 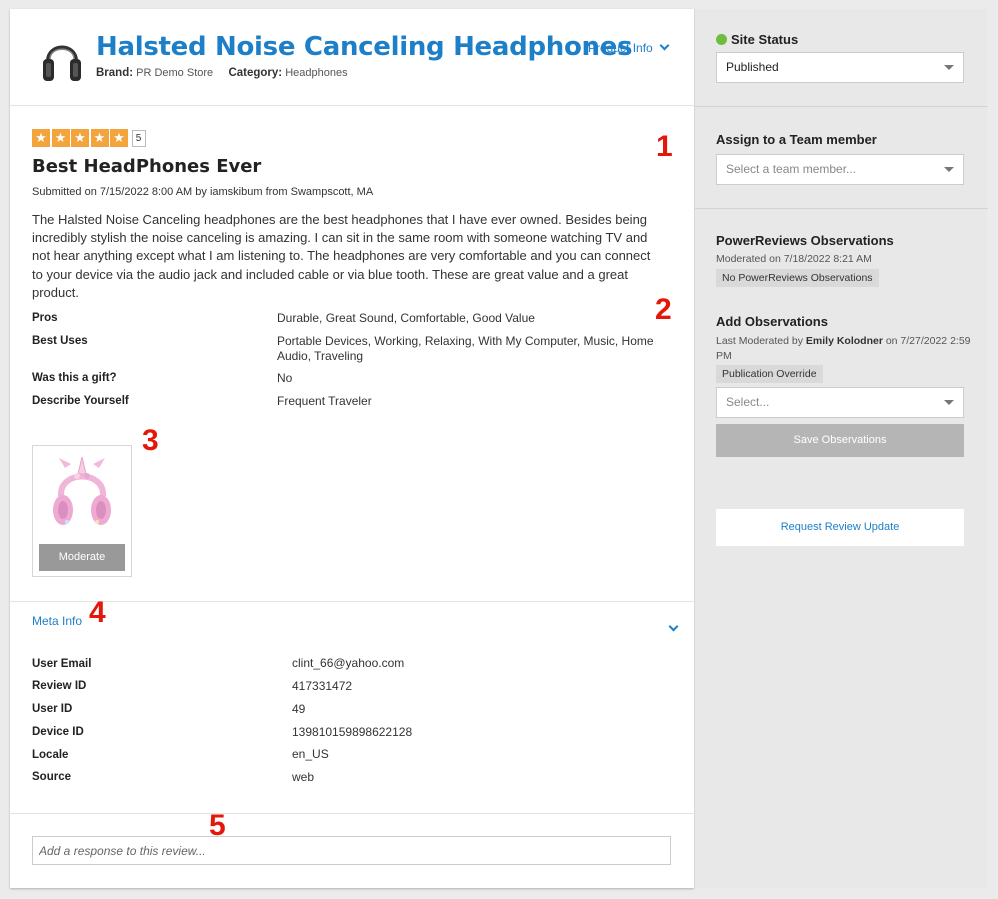 What do you see at coordinates (797, 278) in the screenshot?
I see `observations-tag: No PowerReviews Observations` at bounding box center [797, 278].